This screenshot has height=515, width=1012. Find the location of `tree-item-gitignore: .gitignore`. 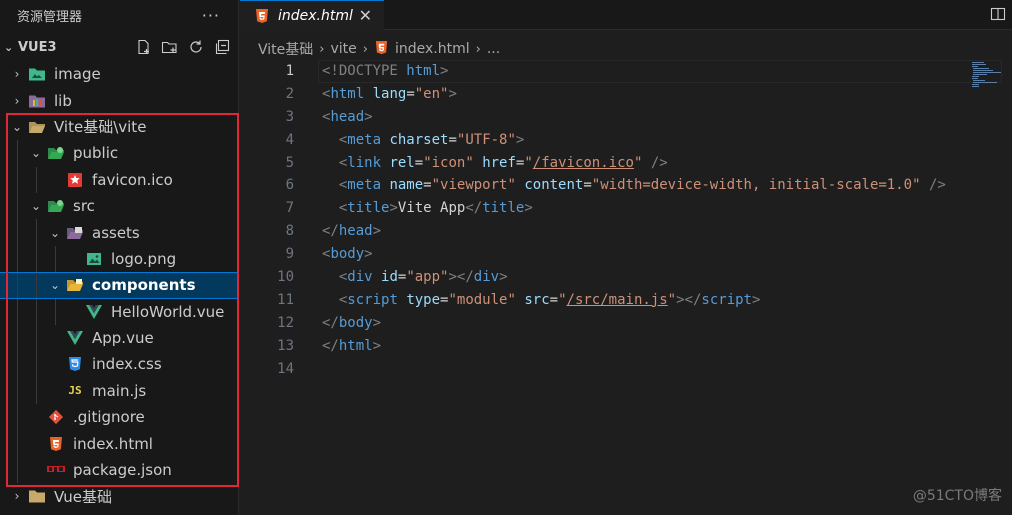

tree-item-gitignore: .gitignore is located at coordinates (119, 417).